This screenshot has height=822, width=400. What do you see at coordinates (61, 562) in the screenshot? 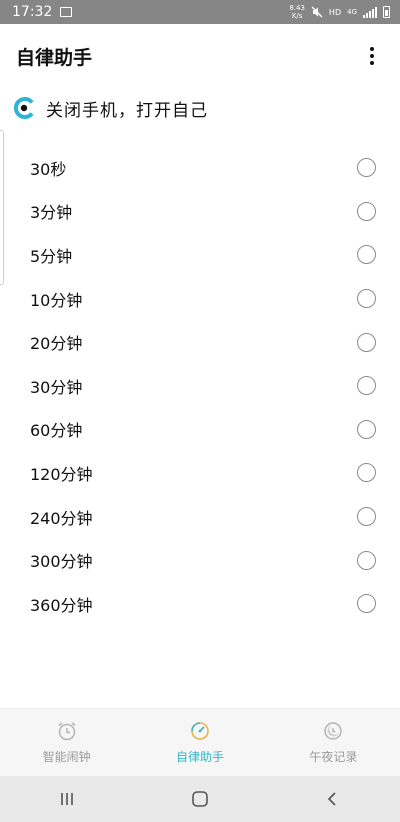
I see `duration-label: 300分钟` at bounding box center [61, 562].